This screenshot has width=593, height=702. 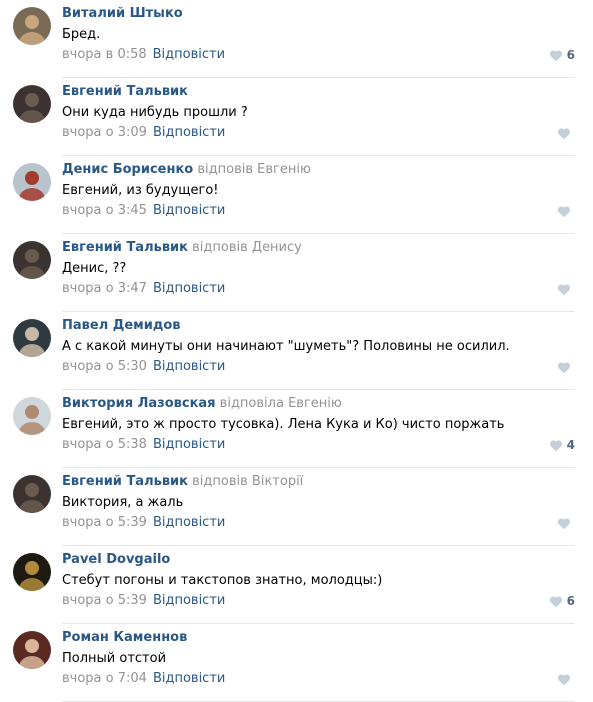 What do you see at coordinates (104, 678) in the screenshot?
I see `comment-timestamp: вчора о 7:04` at bounding box center [104, 678].